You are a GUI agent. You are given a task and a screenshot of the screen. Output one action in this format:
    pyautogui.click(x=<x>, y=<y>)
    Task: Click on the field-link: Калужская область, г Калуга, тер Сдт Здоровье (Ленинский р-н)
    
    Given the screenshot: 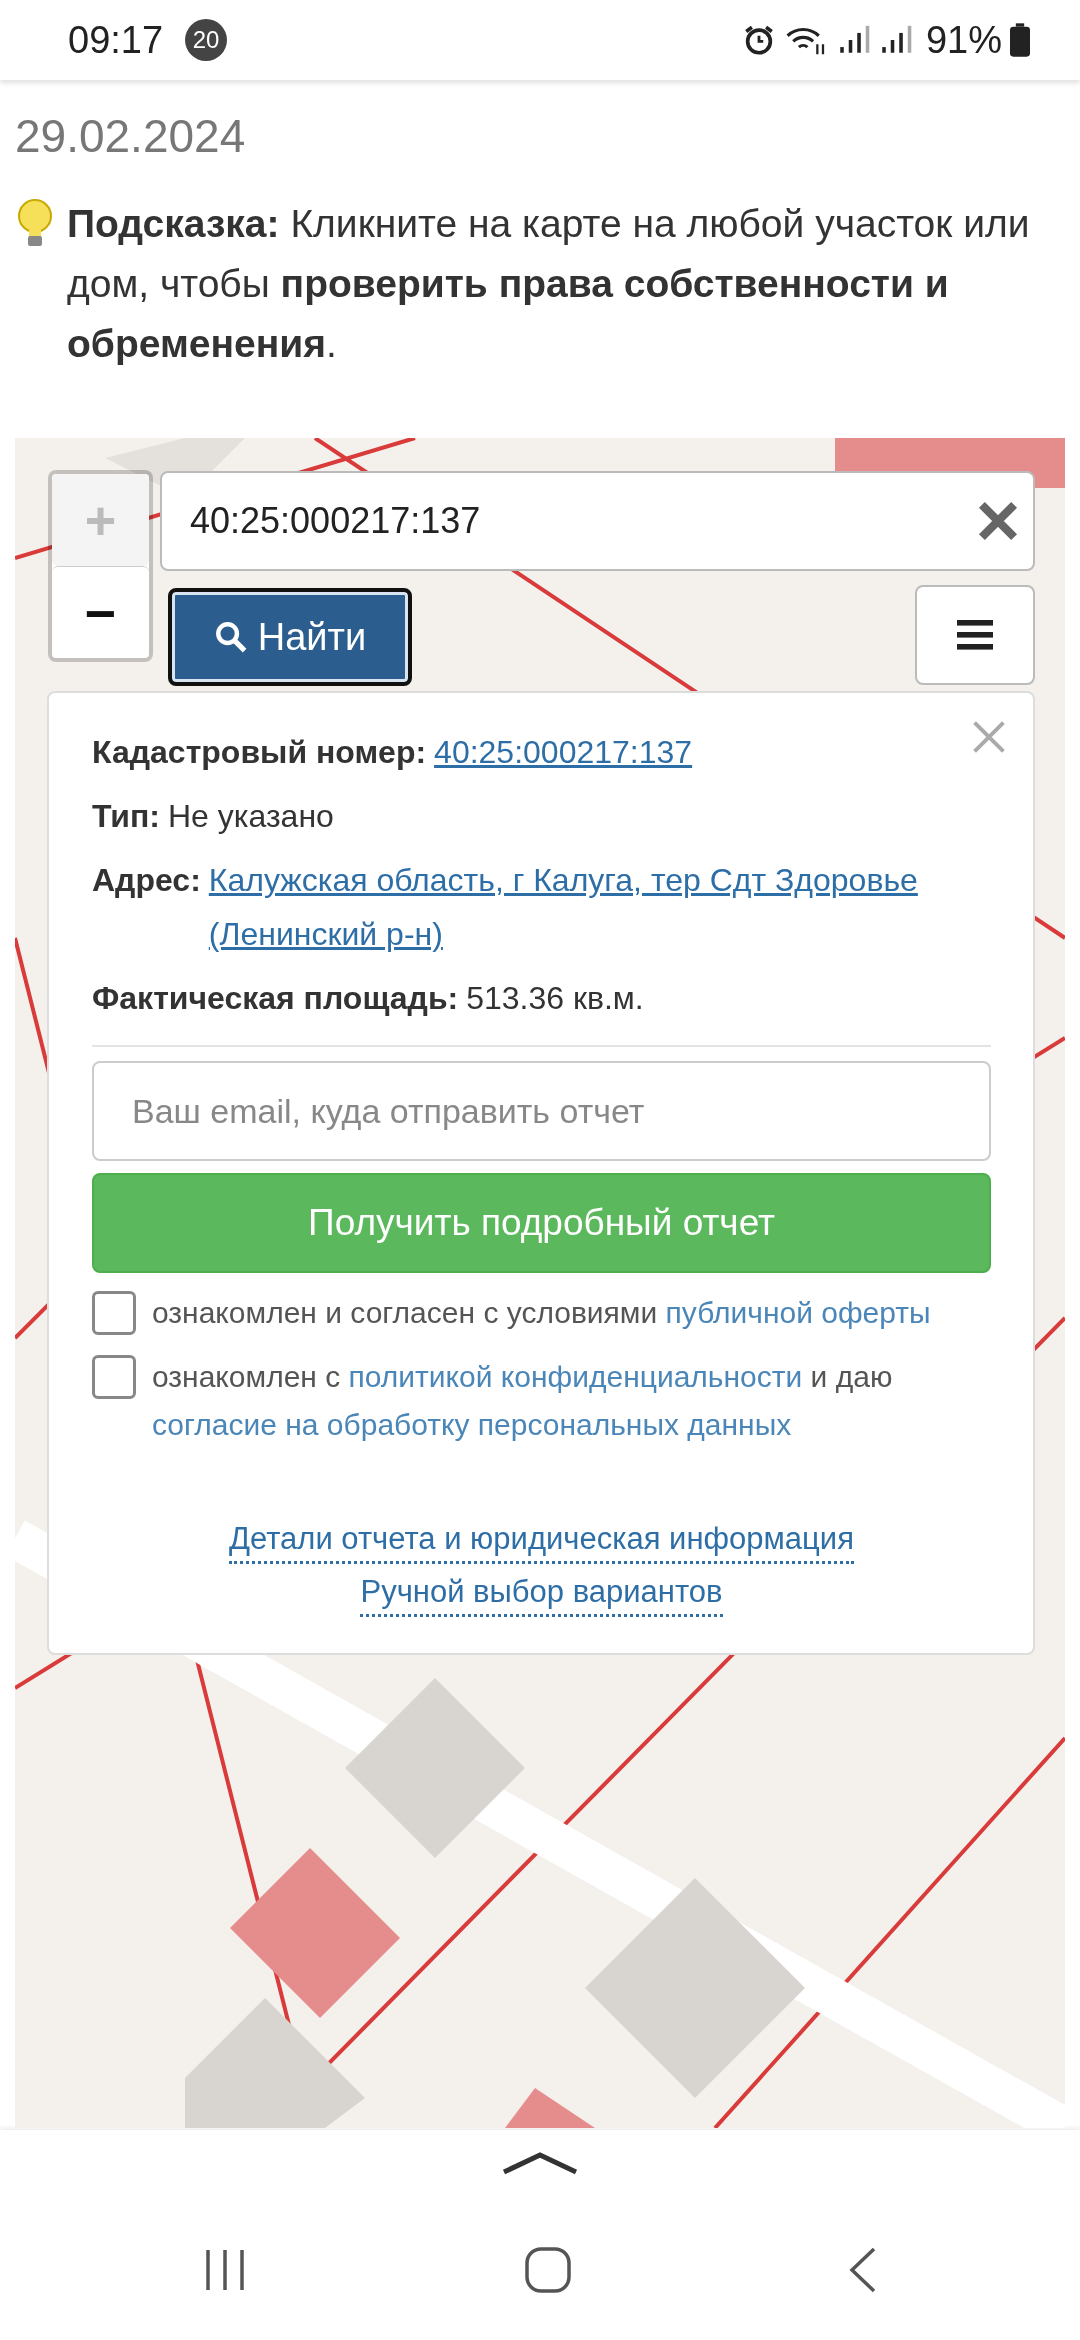 What is the action you would take?
    pyautogui.click(x=599, y=907)
    